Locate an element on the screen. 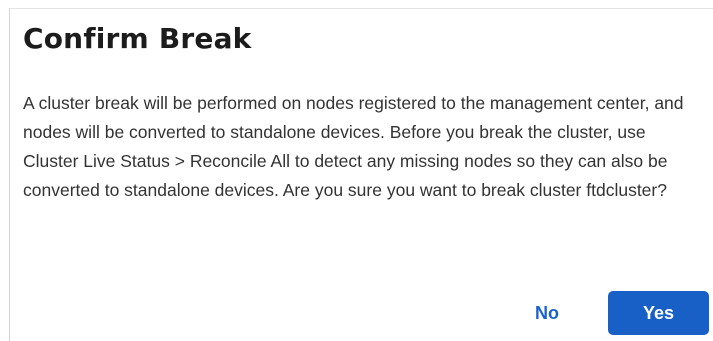 This screenshot has height=341, width=713. yes-button: Yes is located at coordinates (658, 313).